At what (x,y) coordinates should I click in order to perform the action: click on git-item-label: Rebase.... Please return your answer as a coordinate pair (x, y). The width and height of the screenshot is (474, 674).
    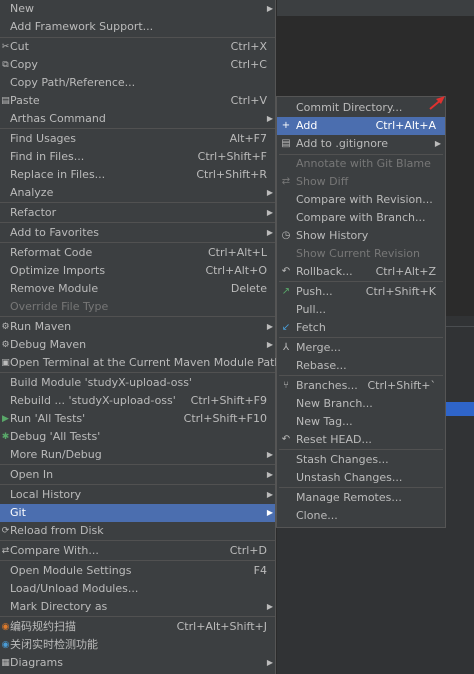
    Looking at the image, I should click on (321, 365).